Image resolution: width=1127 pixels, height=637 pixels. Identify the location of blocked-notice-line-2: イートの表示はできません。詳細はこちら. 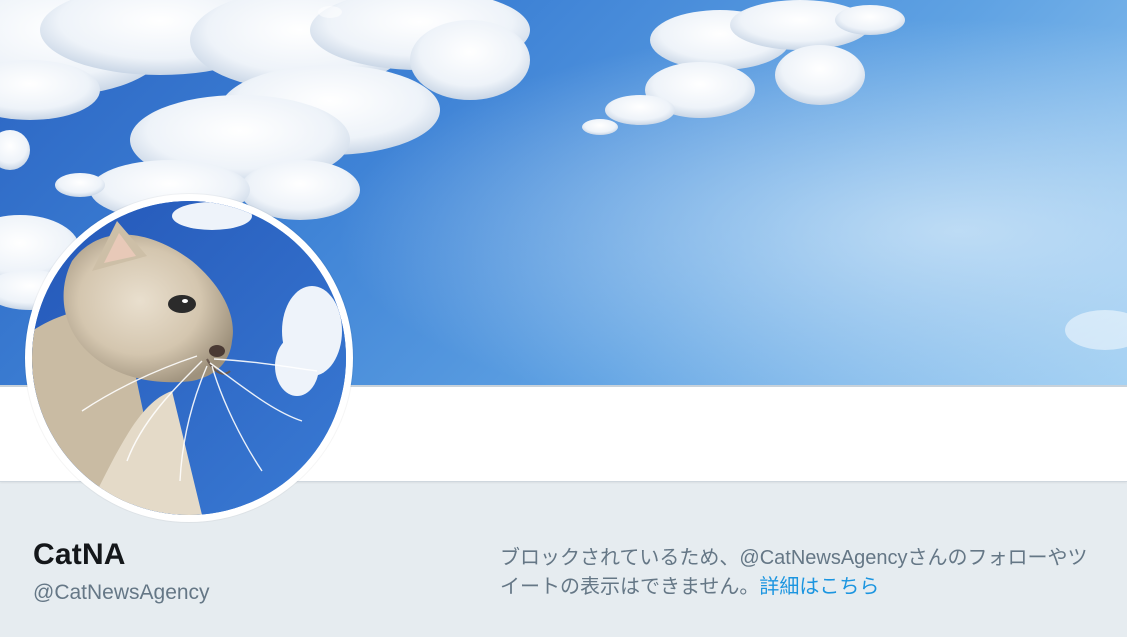
(813, 587).